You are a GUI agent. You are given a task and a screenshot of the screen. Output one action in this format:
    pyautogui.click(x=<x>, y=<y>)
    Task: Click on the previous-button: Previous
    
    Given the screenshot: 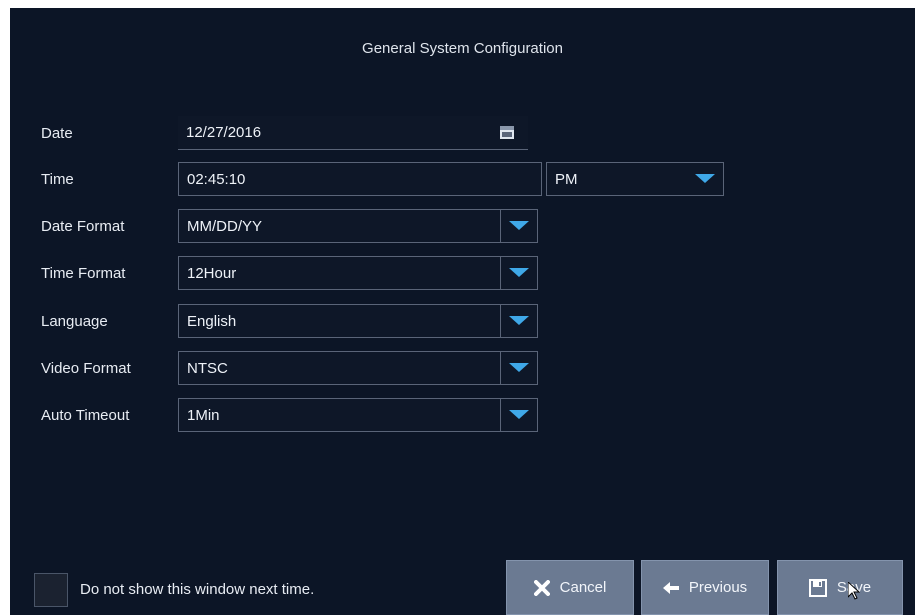 What is the action you would take?
    pyautogui.click(x=705, y=587)
    